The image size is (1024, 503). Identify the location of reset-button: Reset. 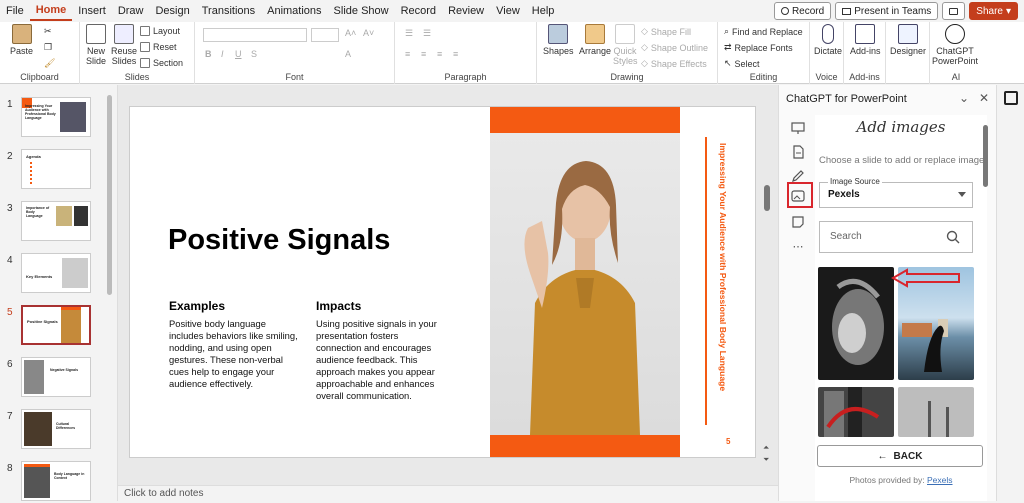
(158, 47).